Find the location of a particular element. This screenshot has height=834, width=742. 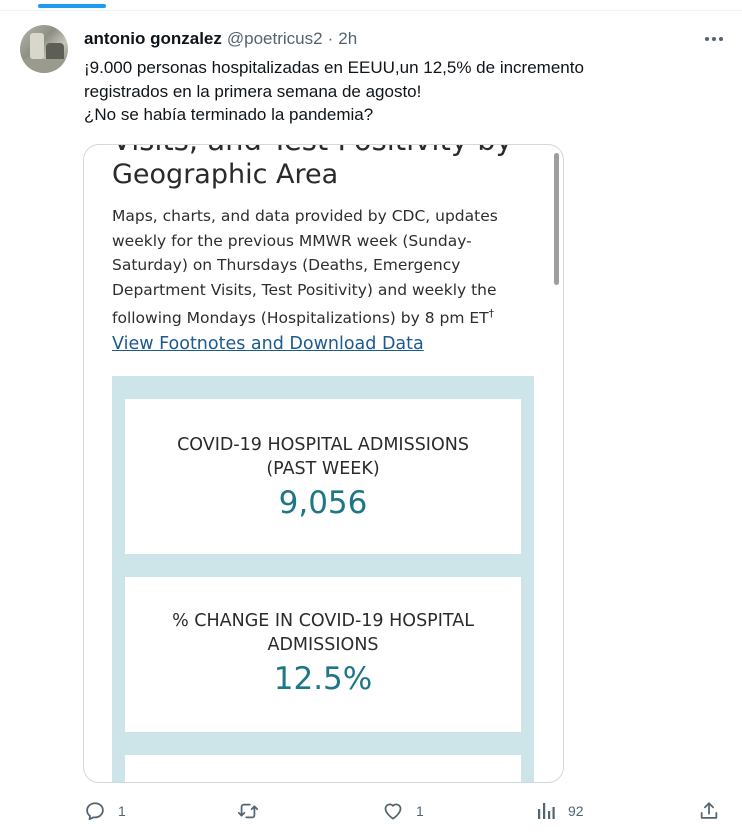

more-options-button is located at coordinates (714, 39).